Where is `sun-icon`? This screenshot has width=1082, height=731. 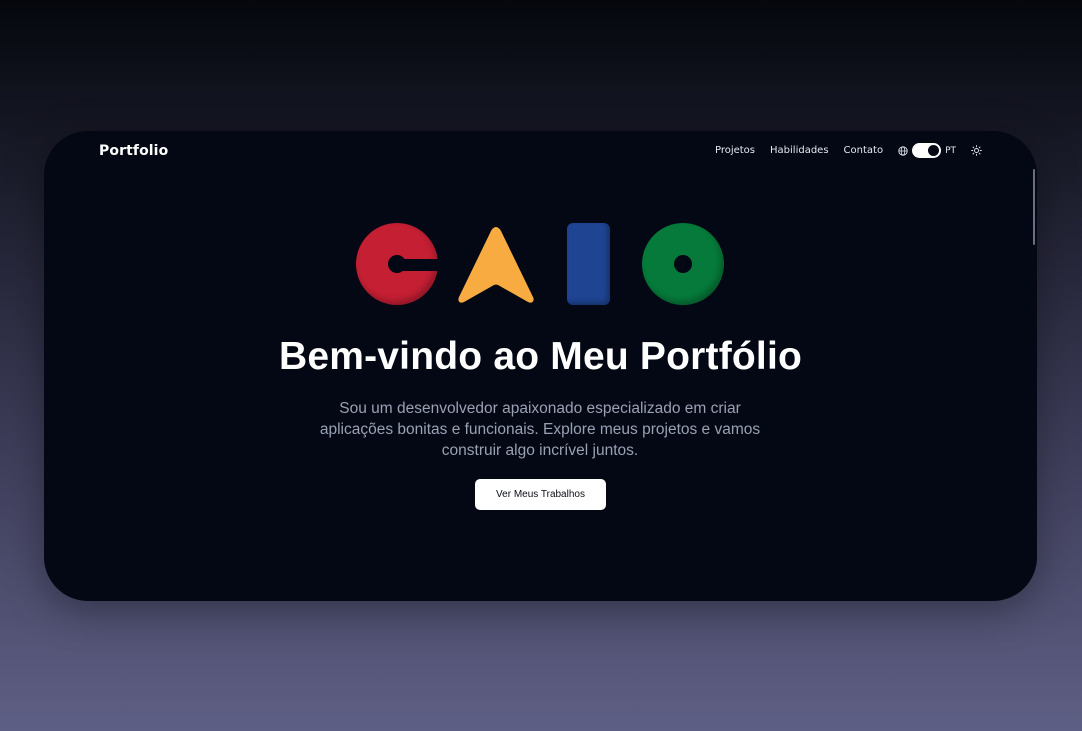 sun-icon is located at coordinates (976, 150).